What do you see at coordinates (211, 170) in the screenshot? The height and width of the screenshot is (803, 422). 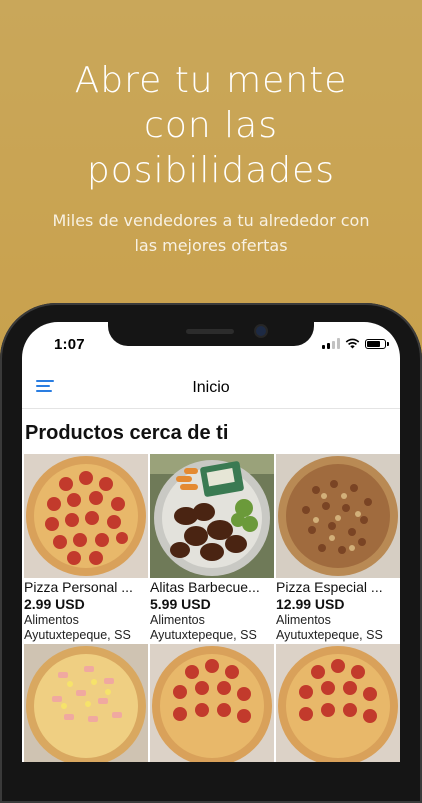 I see `promo-headline-line: posibilidades` at bounding box center [211, 170].